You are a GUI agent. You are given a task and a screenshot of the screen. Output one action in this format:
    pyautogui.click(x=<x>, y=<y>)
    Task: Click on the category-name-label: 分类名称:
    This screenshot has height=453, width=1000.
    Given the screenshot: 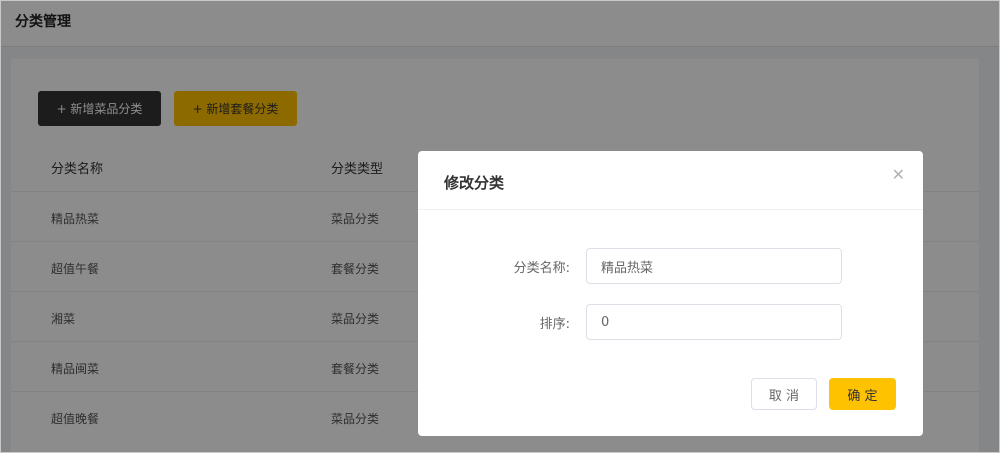 What is the action you would take?
    pyautogui.click(x=541, y=268)
    